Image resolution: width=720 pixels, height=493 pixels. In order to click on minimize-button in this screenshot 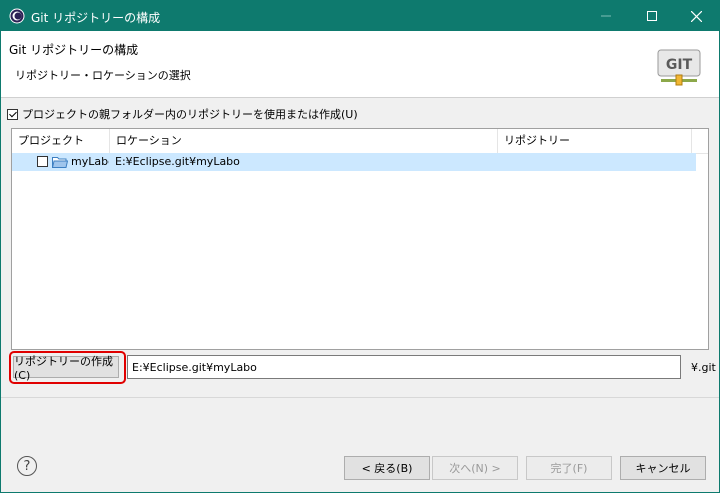, I will do `click(606, 16)`.